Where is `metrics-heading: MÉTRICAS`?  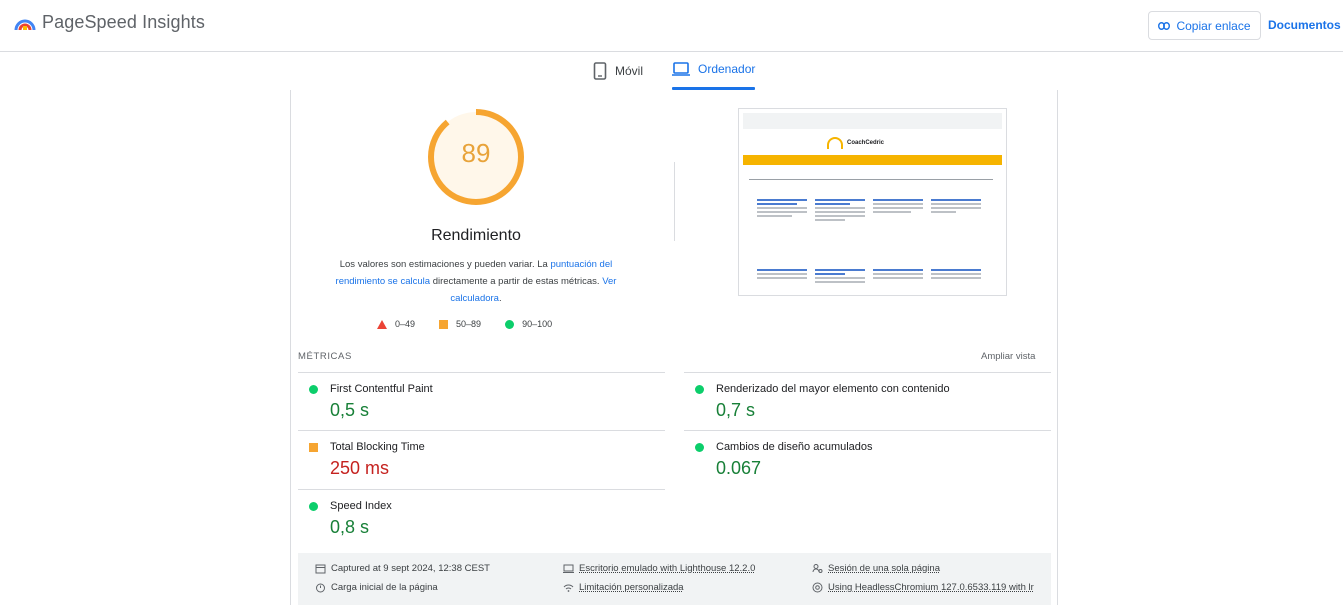
metrics-heading: MÉTRICAS is located at coordinates (325, 356).